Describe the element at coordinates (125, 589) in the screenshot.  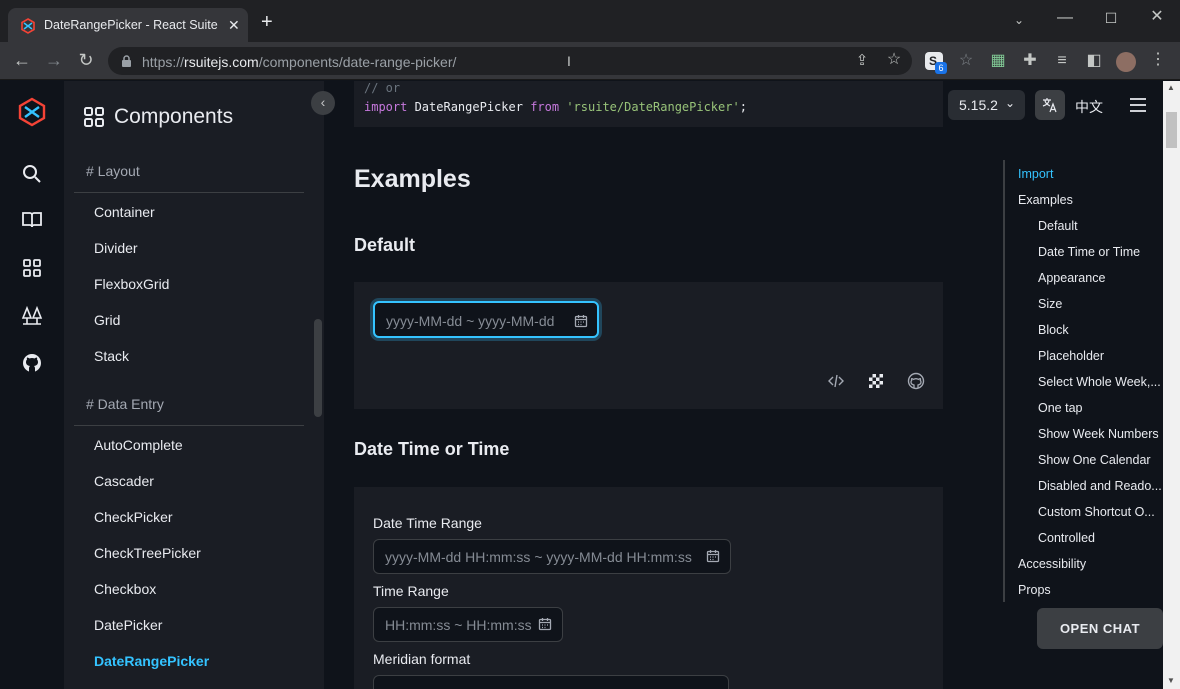
I see `sidebar-item-checkbox: Checkbox` at that location.